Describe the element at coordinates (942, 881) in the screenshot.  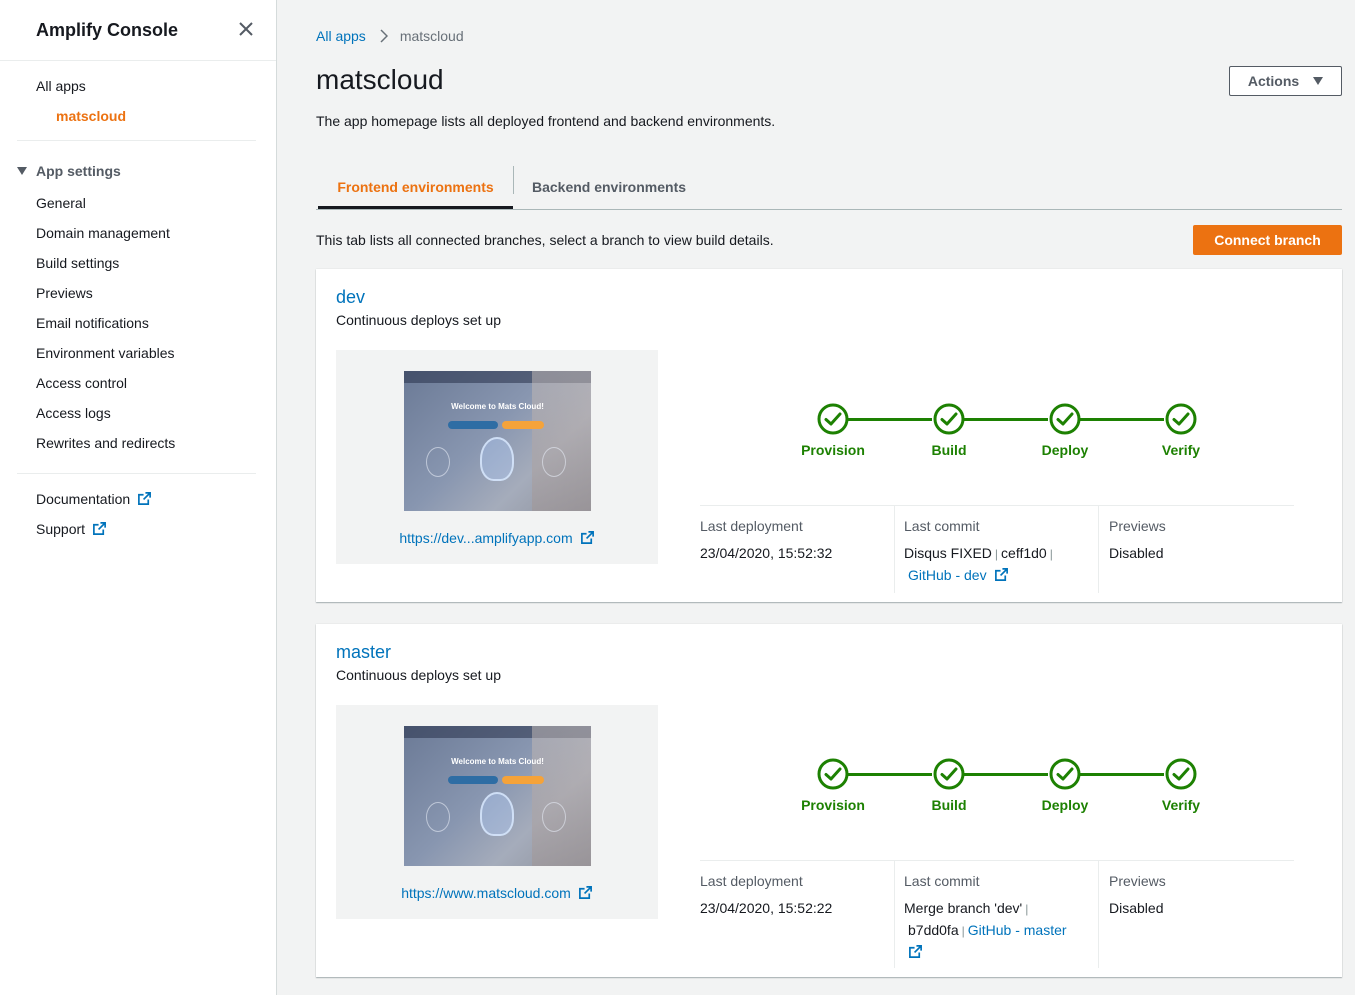
I see `last-commit-label: Last commit` at that location.